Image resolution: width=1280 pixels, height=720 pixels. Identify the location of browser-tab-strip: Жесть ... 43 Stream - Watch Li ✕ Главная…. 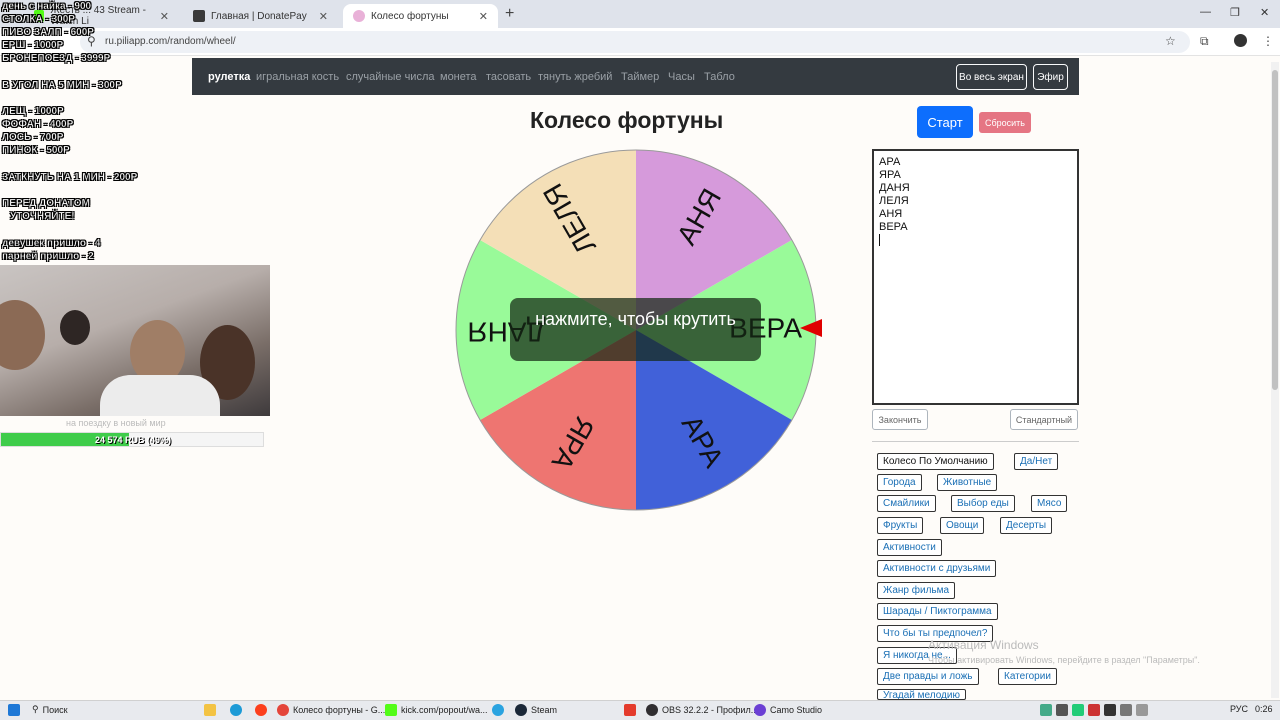
(640, 14).